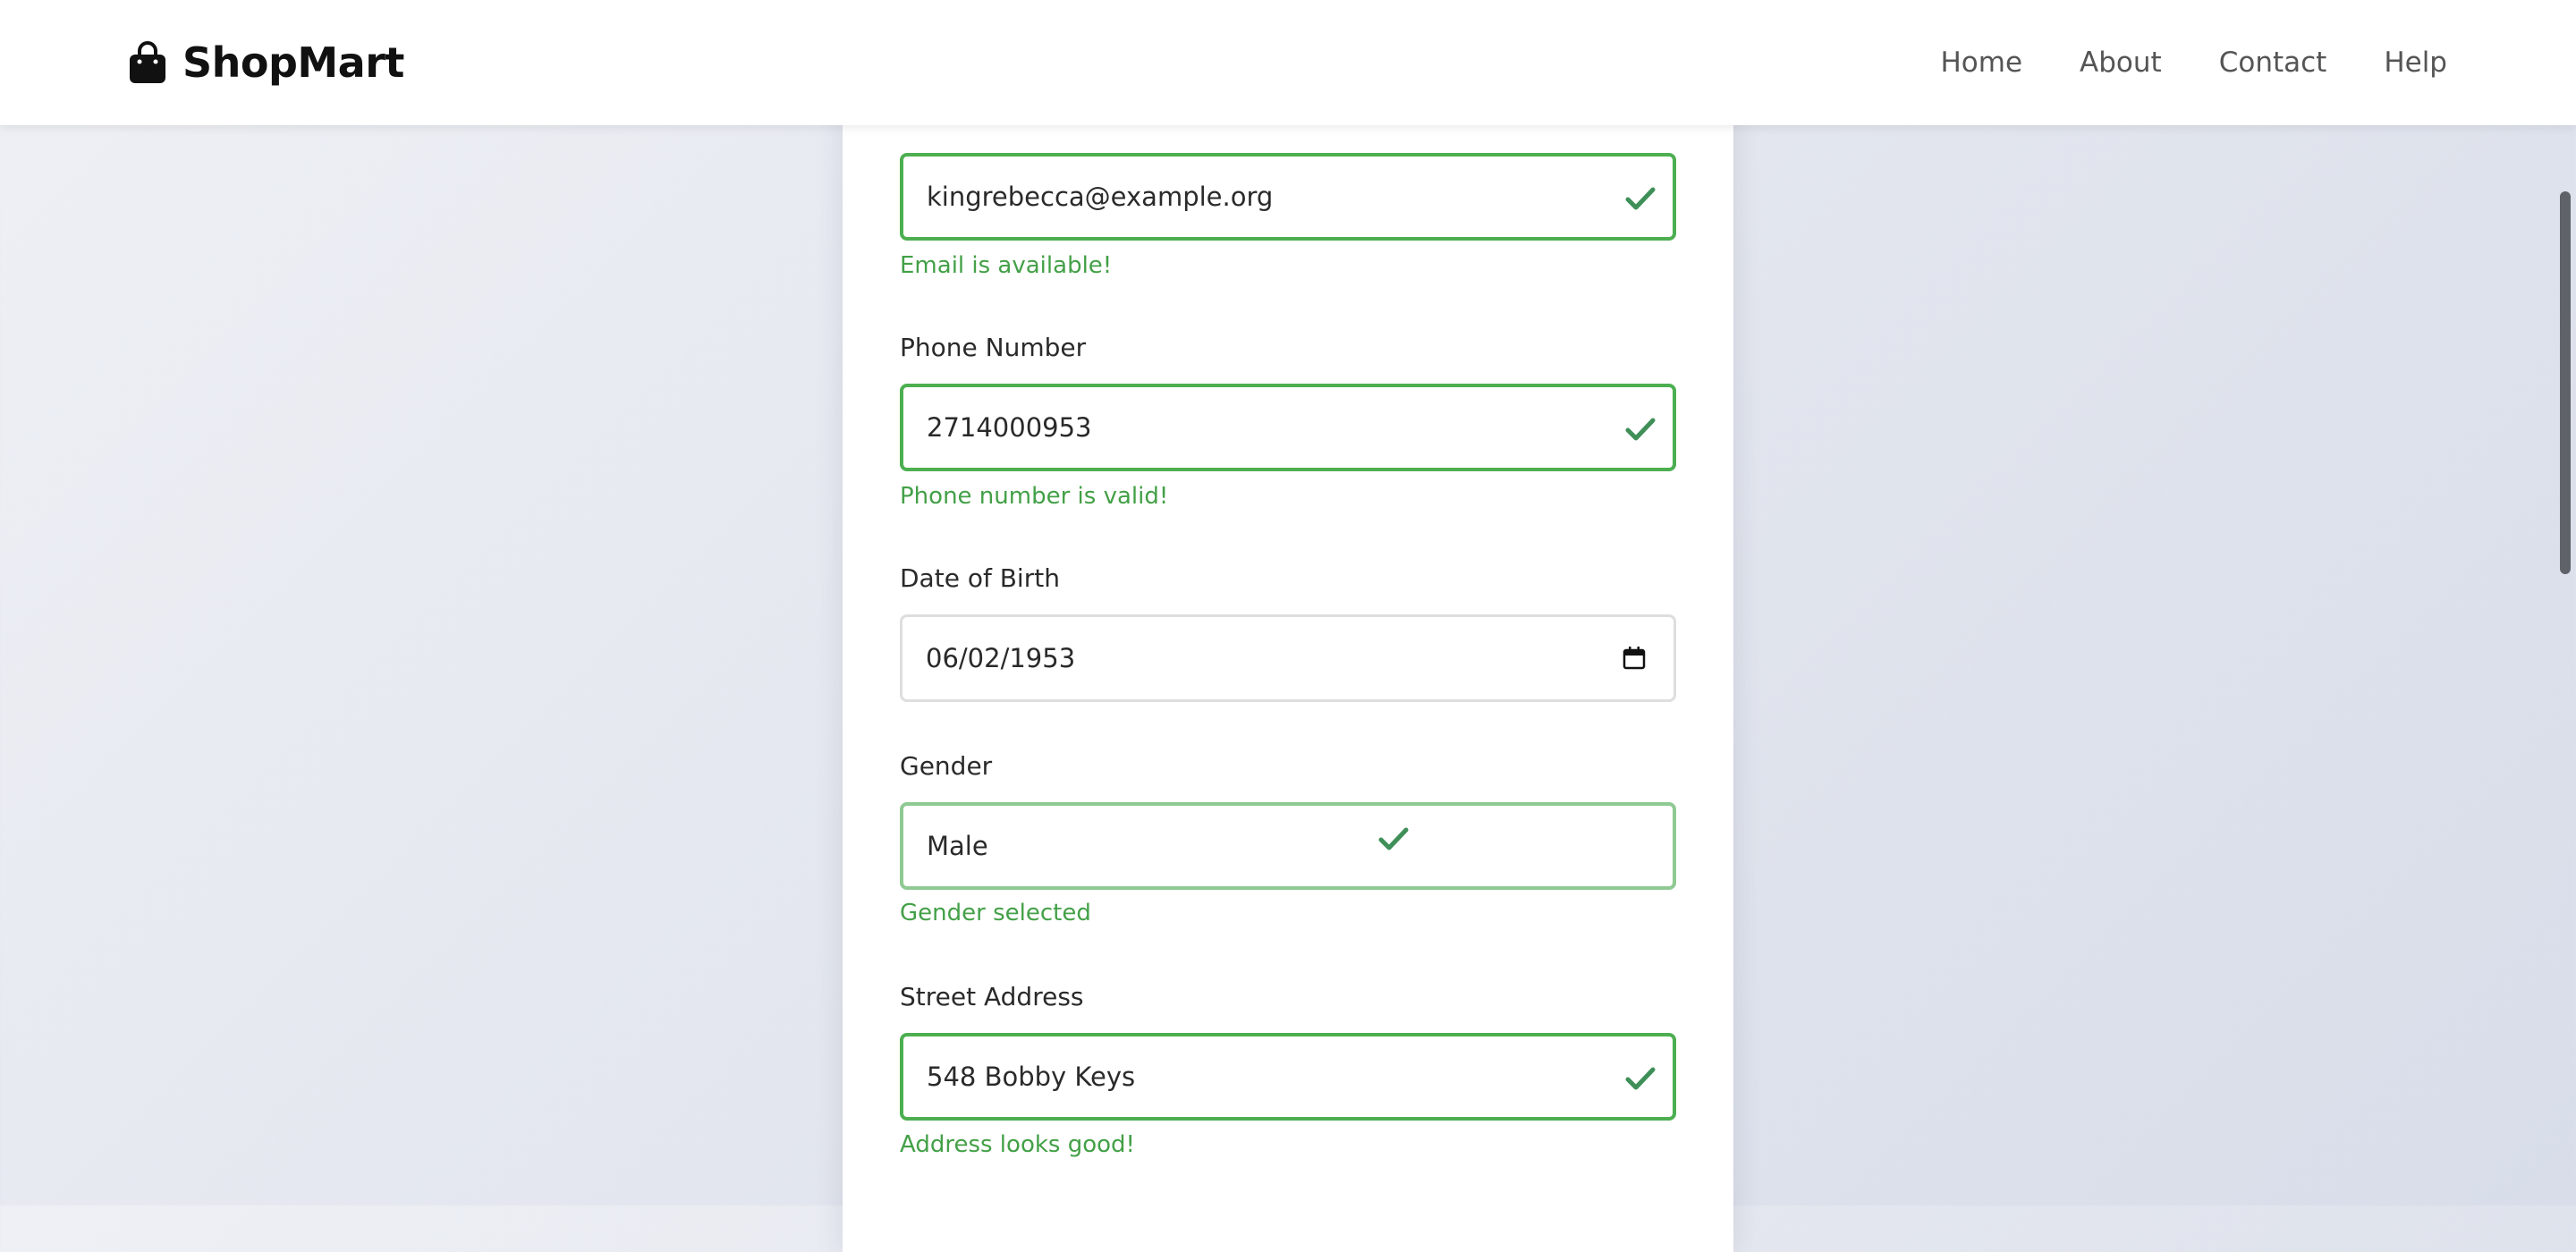 This screenshot has height=1252, width=2576. Describe the element at coordinates (147, 62) in the screenshot. I see `shopping-bag-icon` at that location.